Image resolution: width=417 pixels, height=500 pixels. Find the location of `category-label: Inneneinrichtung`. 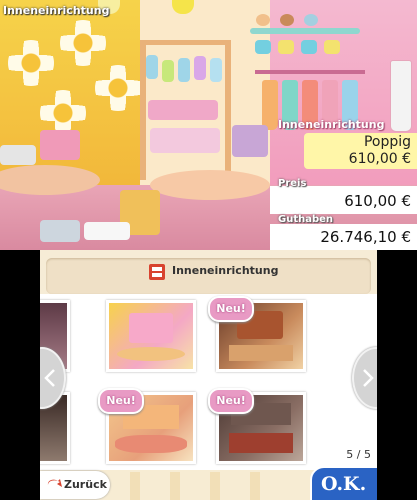

category-label: Inneneinrichtung is located at coordinates (56, 10).